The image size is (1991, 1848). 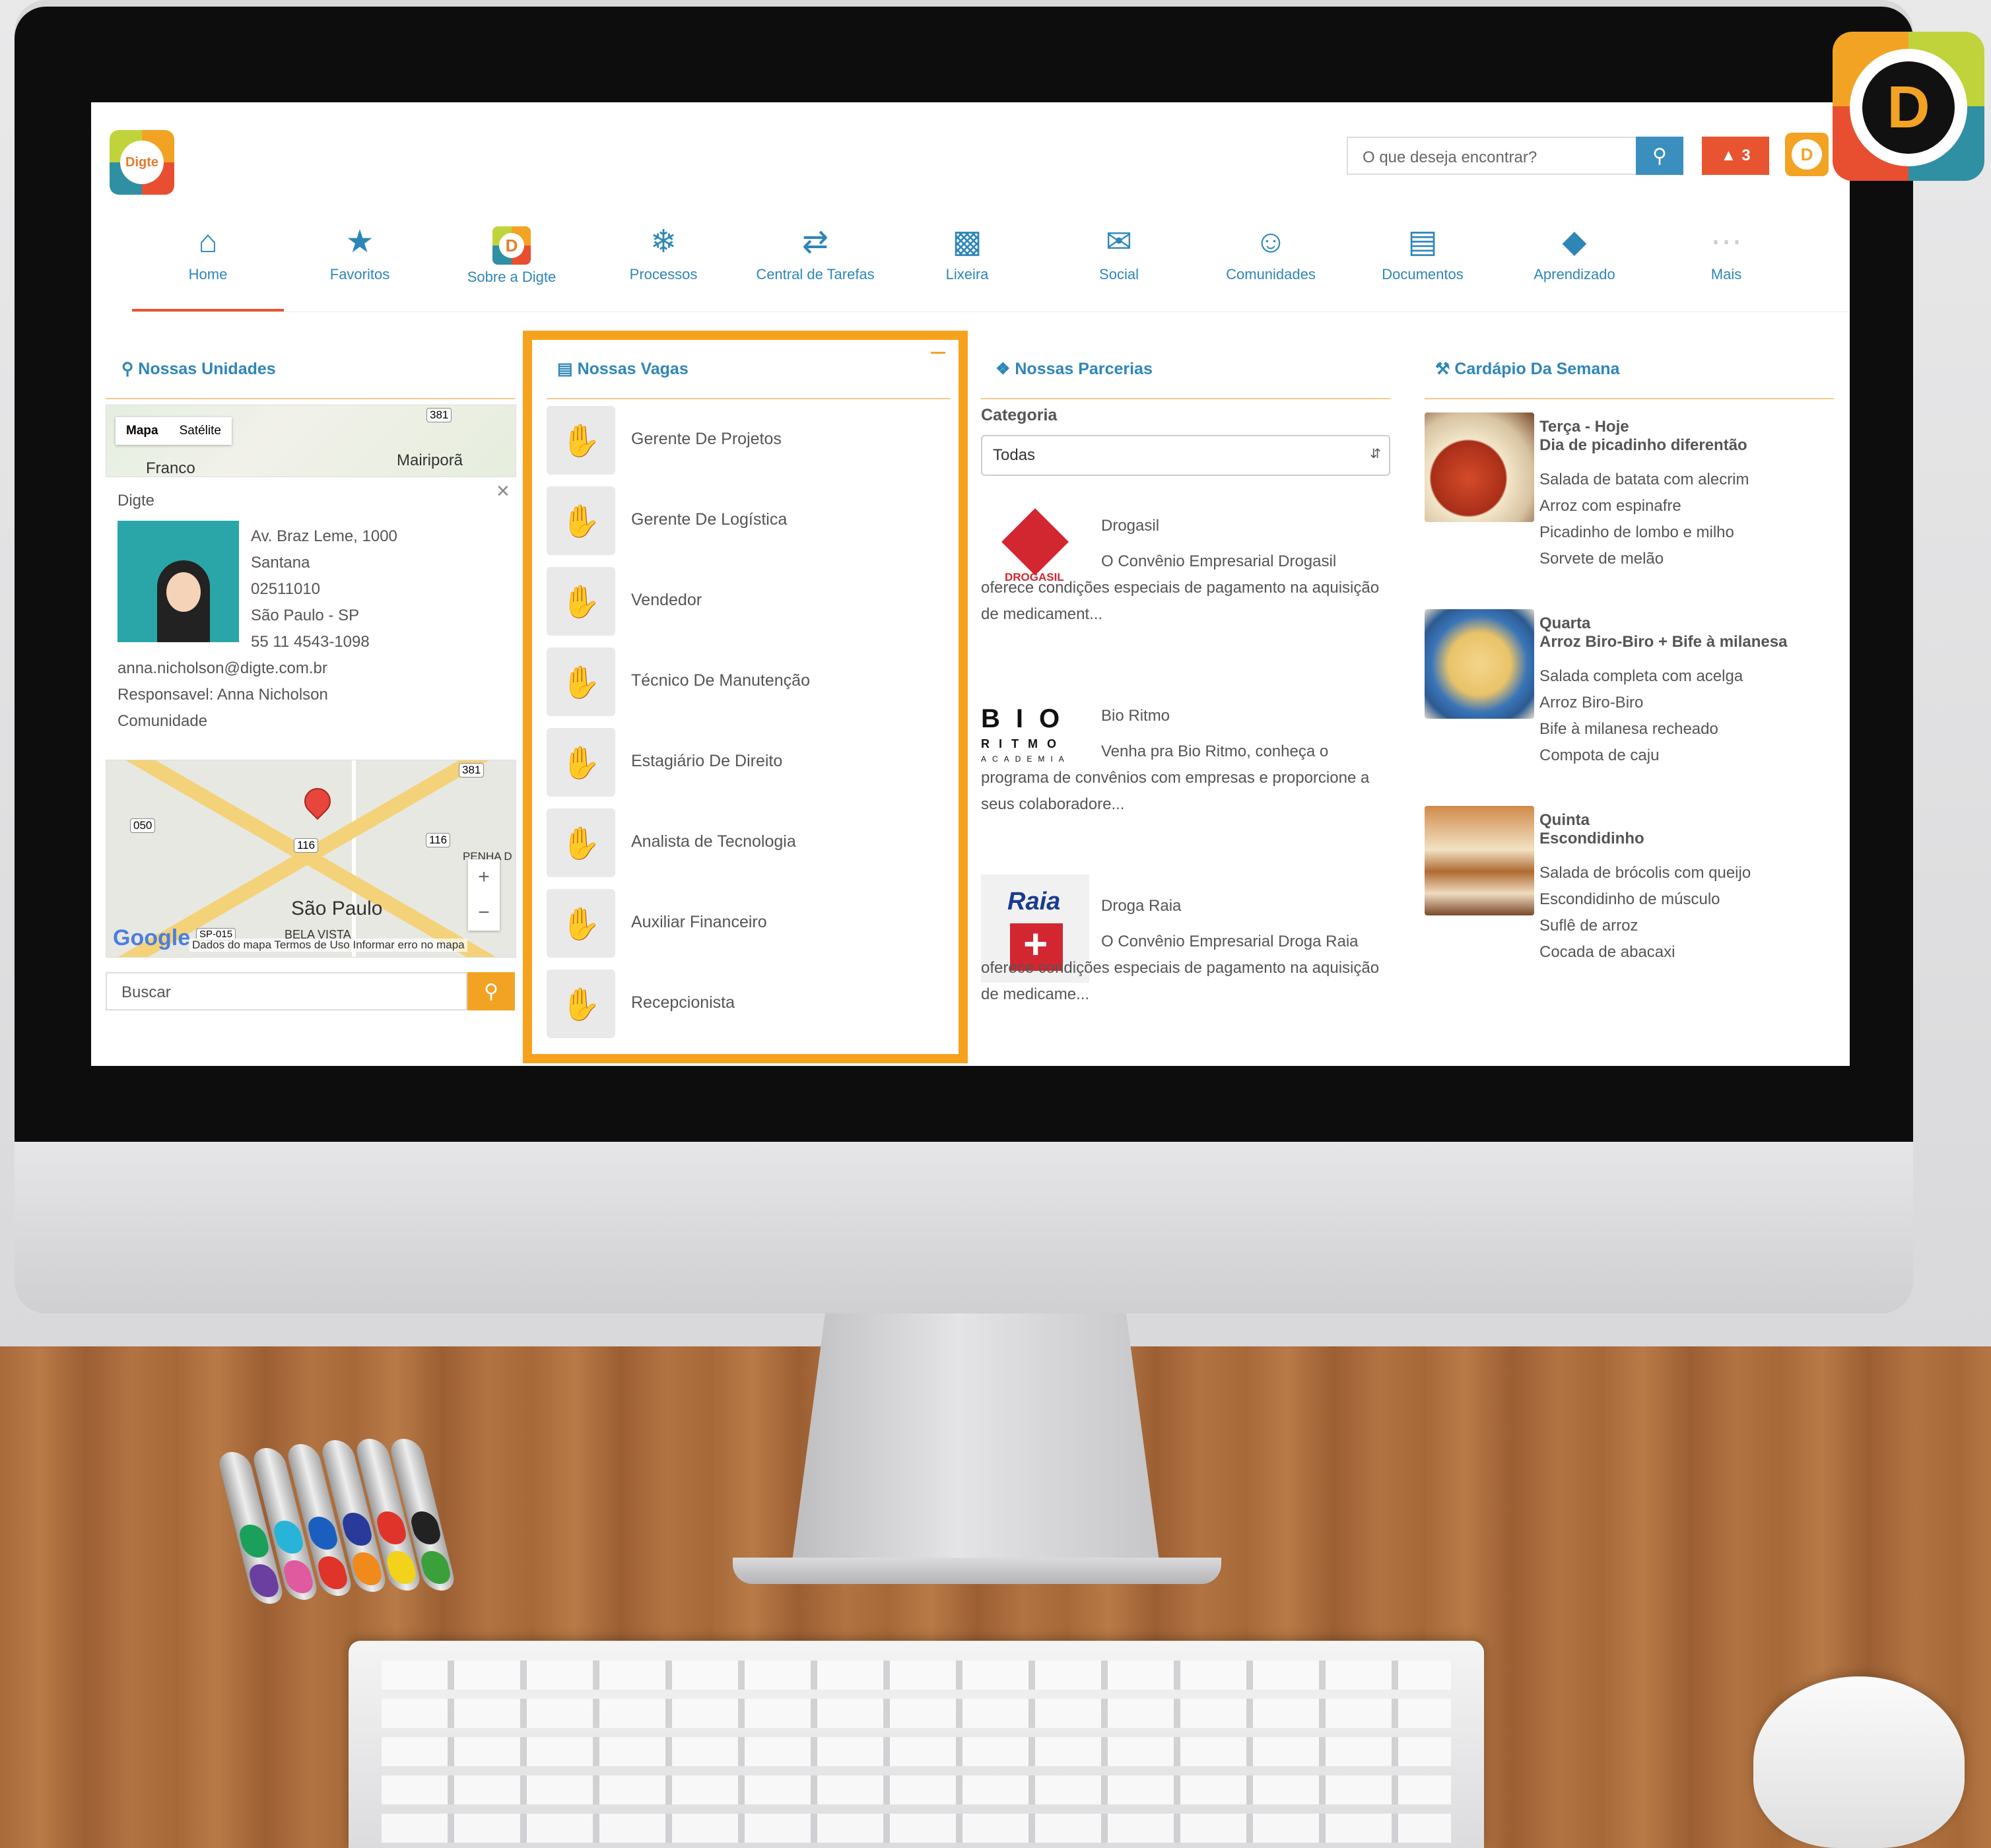 I want to click on mouse, so click(x=1859, y=1762).